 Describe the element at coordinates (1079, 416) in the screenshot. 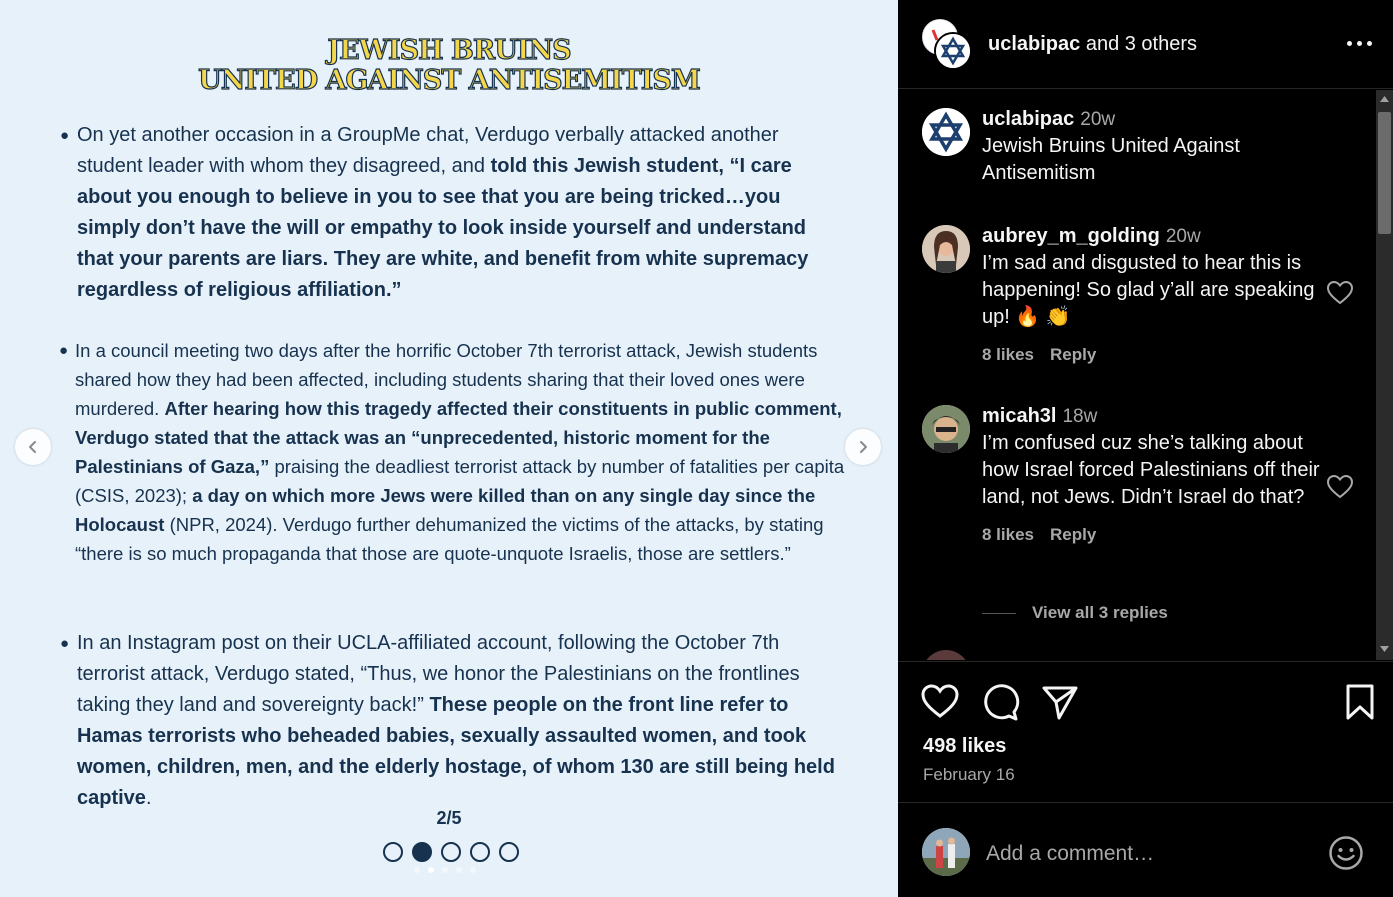

I see `comment-timestamp: 18w` at that location.